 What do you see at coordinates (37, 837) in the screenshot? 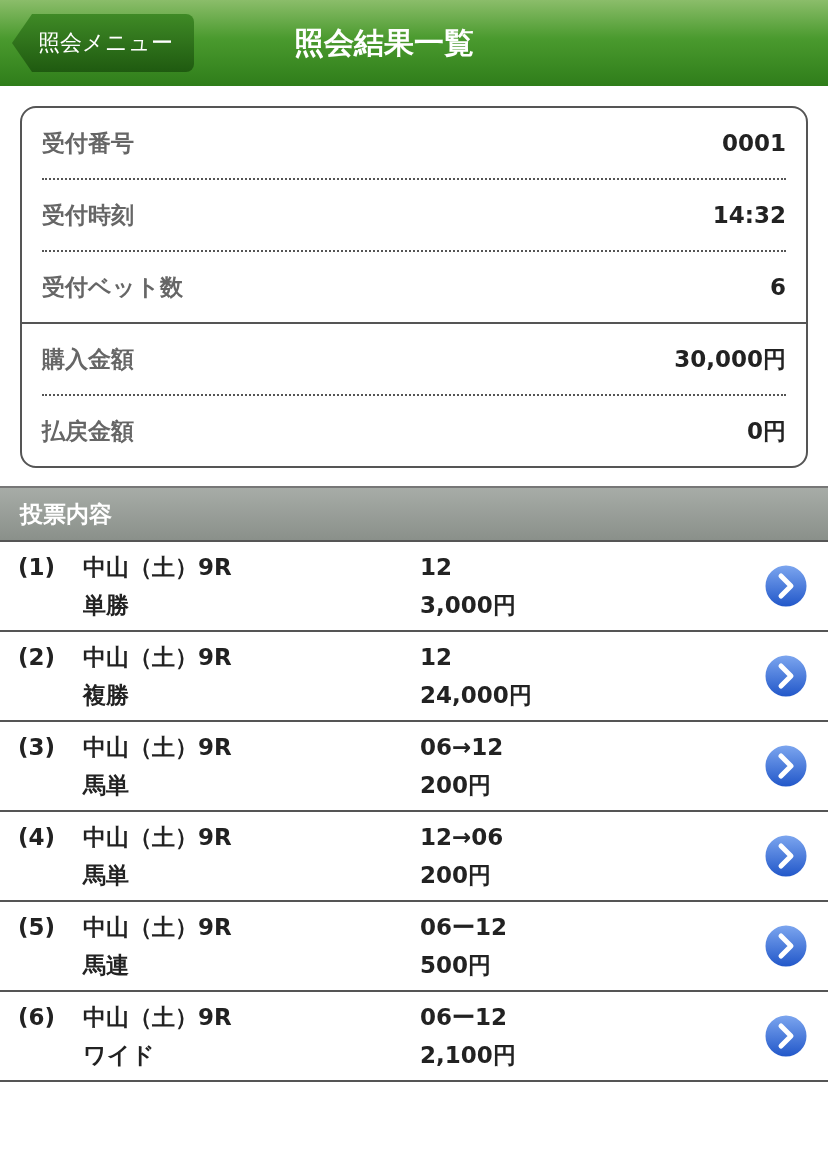
I see `bet-number: (4)` at bounding box center [37, 837].